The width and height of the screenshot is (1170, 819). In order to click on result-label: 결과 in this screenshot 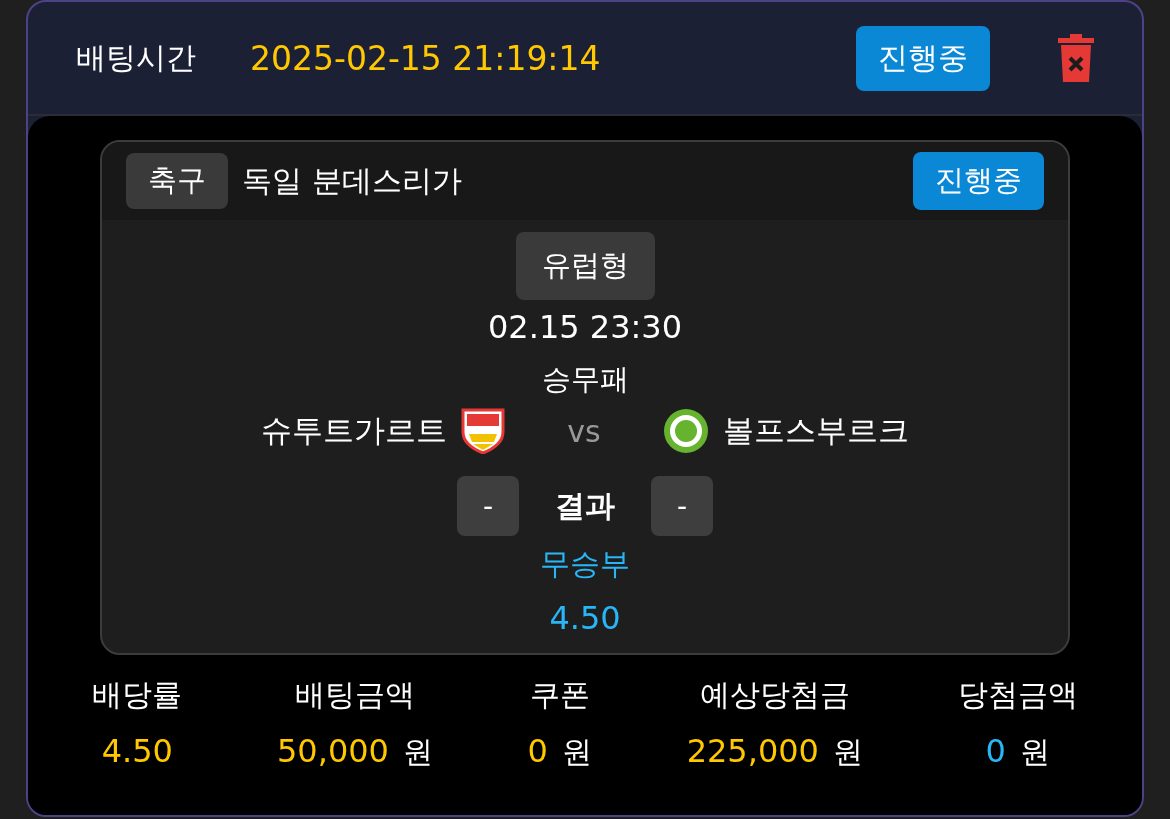, I will do `click(585, 505)`.